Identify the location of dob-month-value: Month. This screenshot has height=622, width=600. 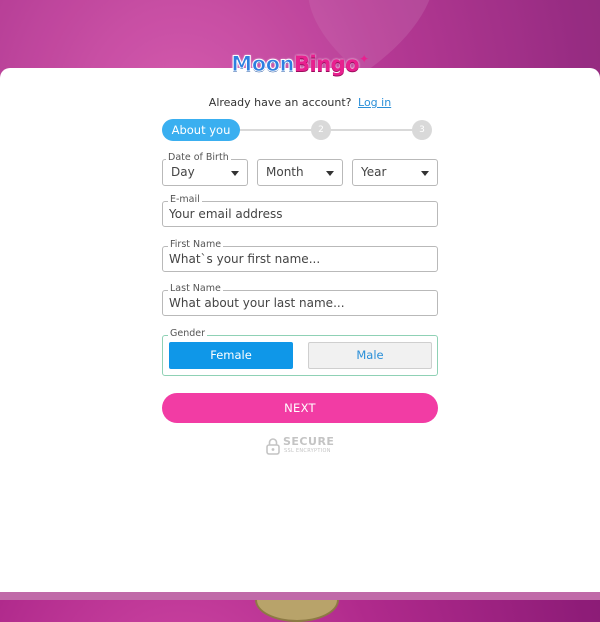
(285, 172).